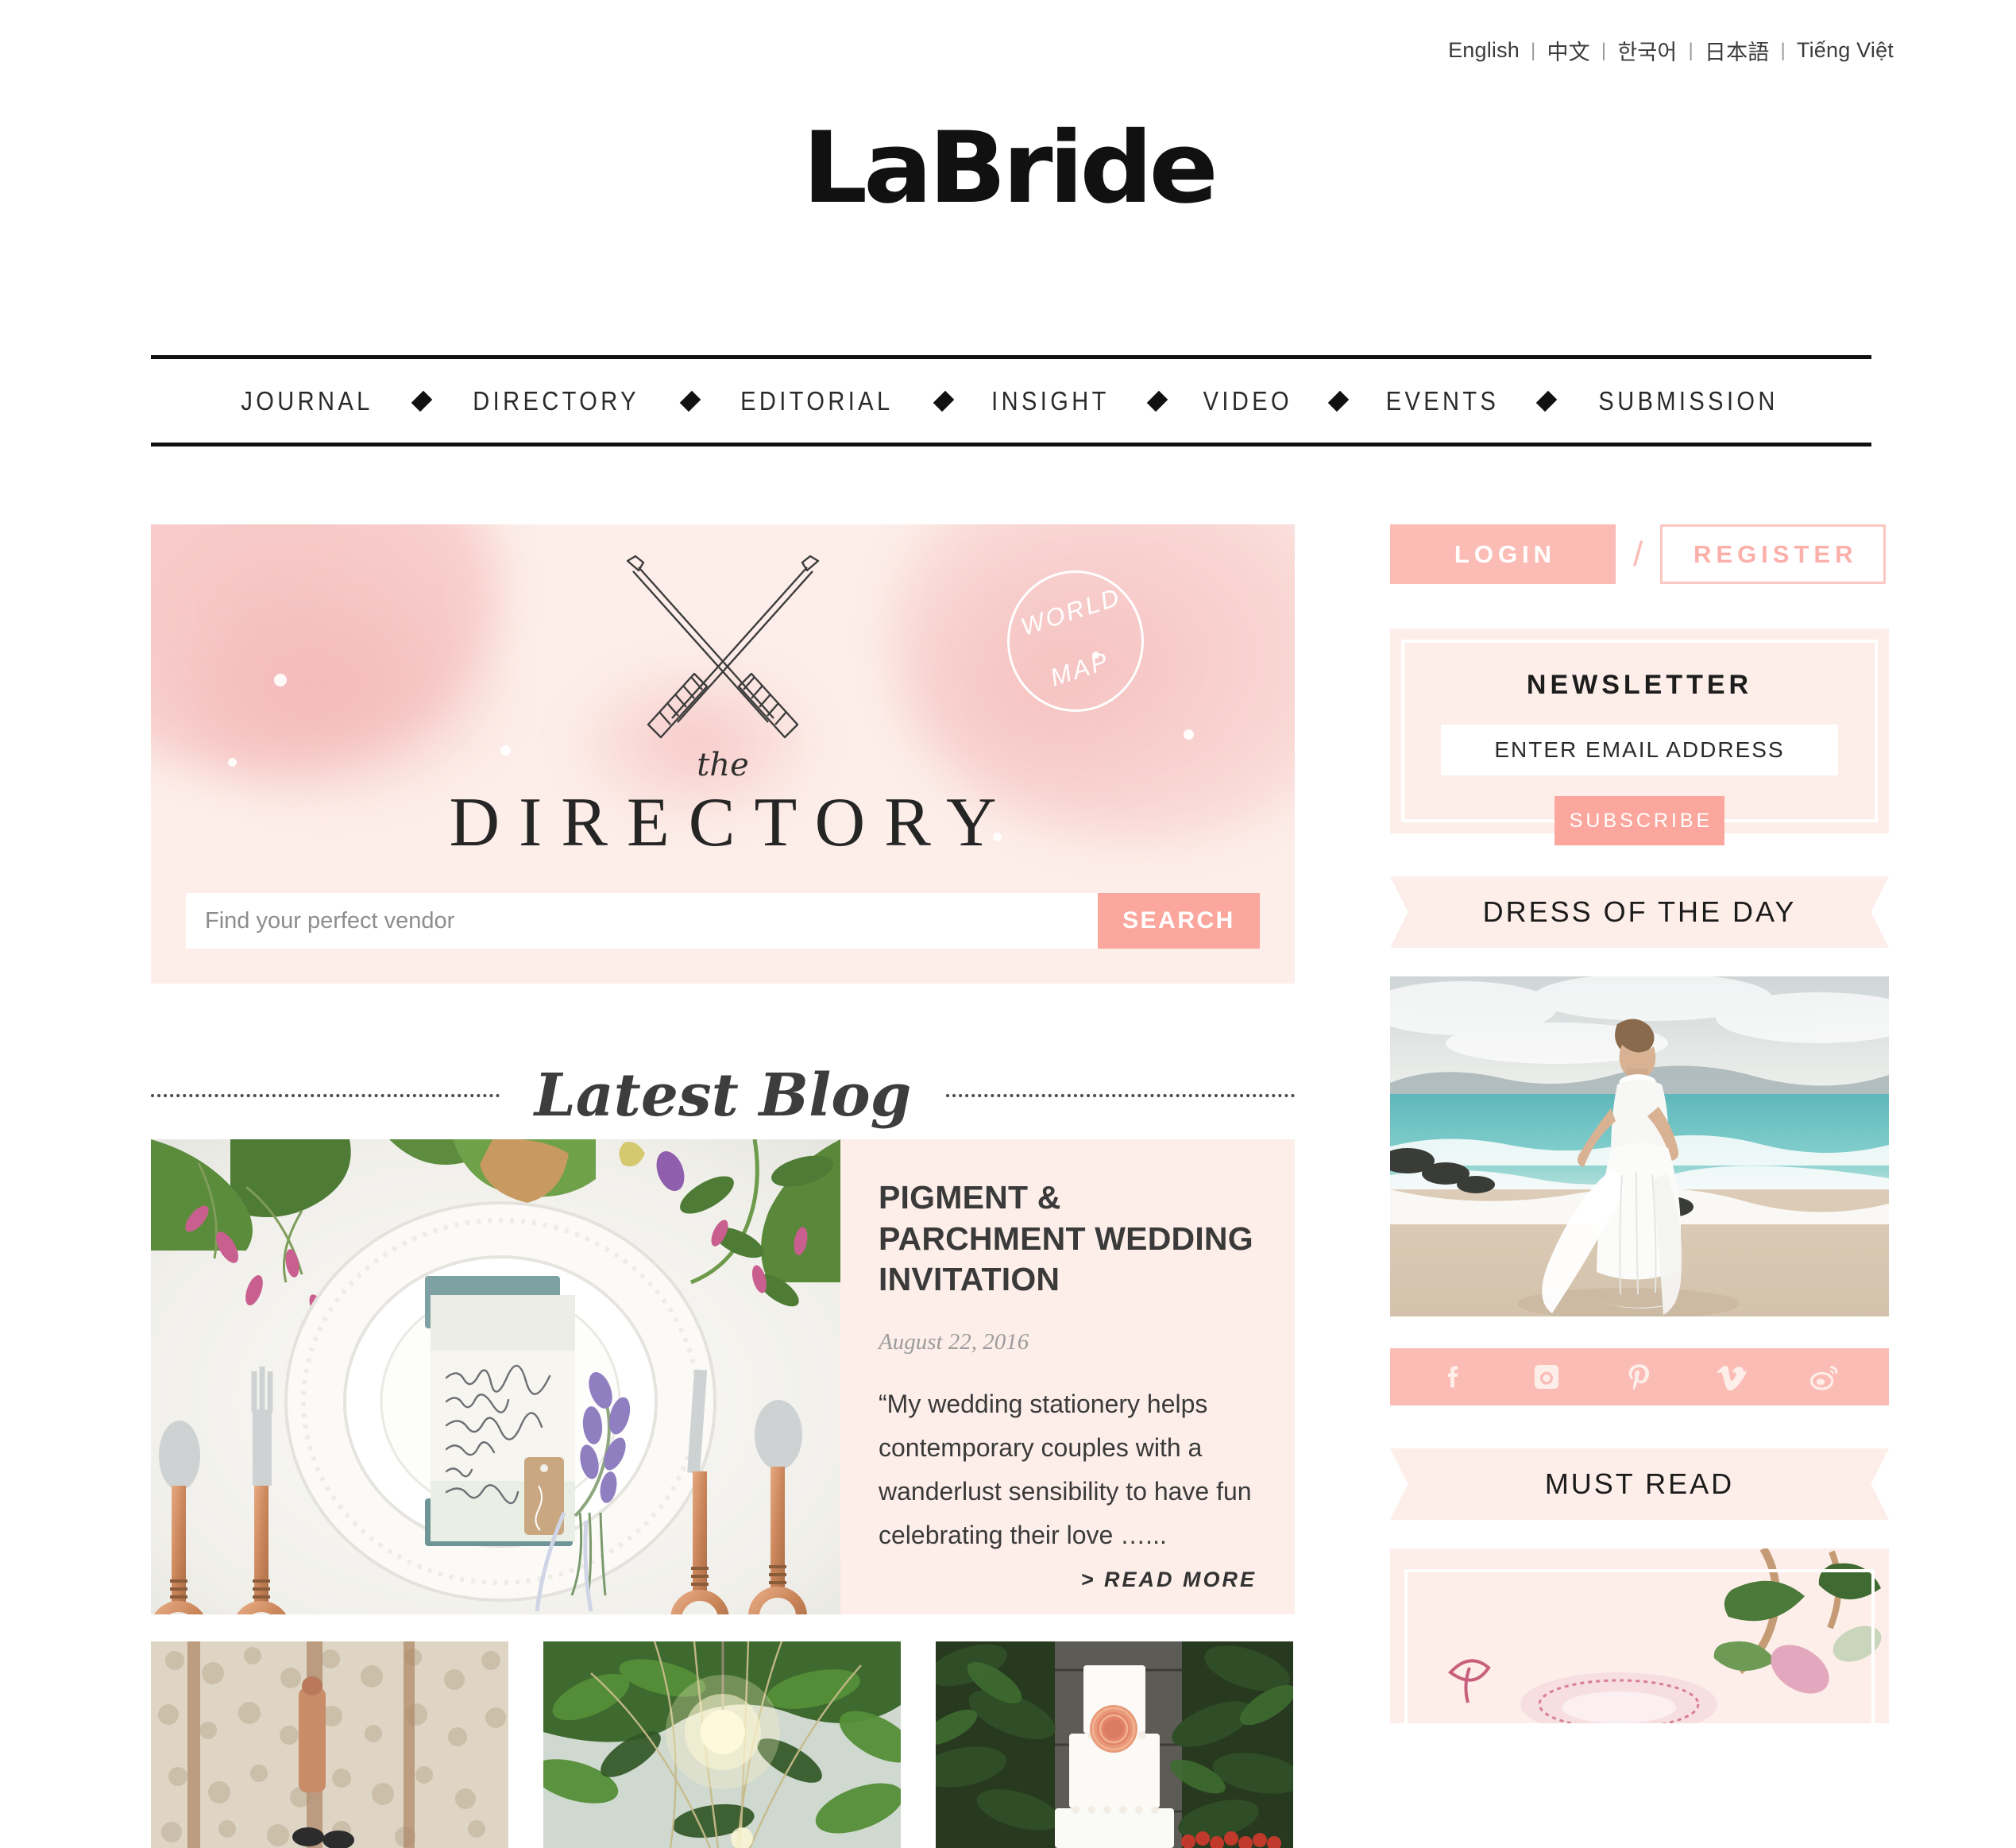  Describe the element at coordinates (1774, 554) in the screenshot. I see `register-button: REGISTER` at that location.